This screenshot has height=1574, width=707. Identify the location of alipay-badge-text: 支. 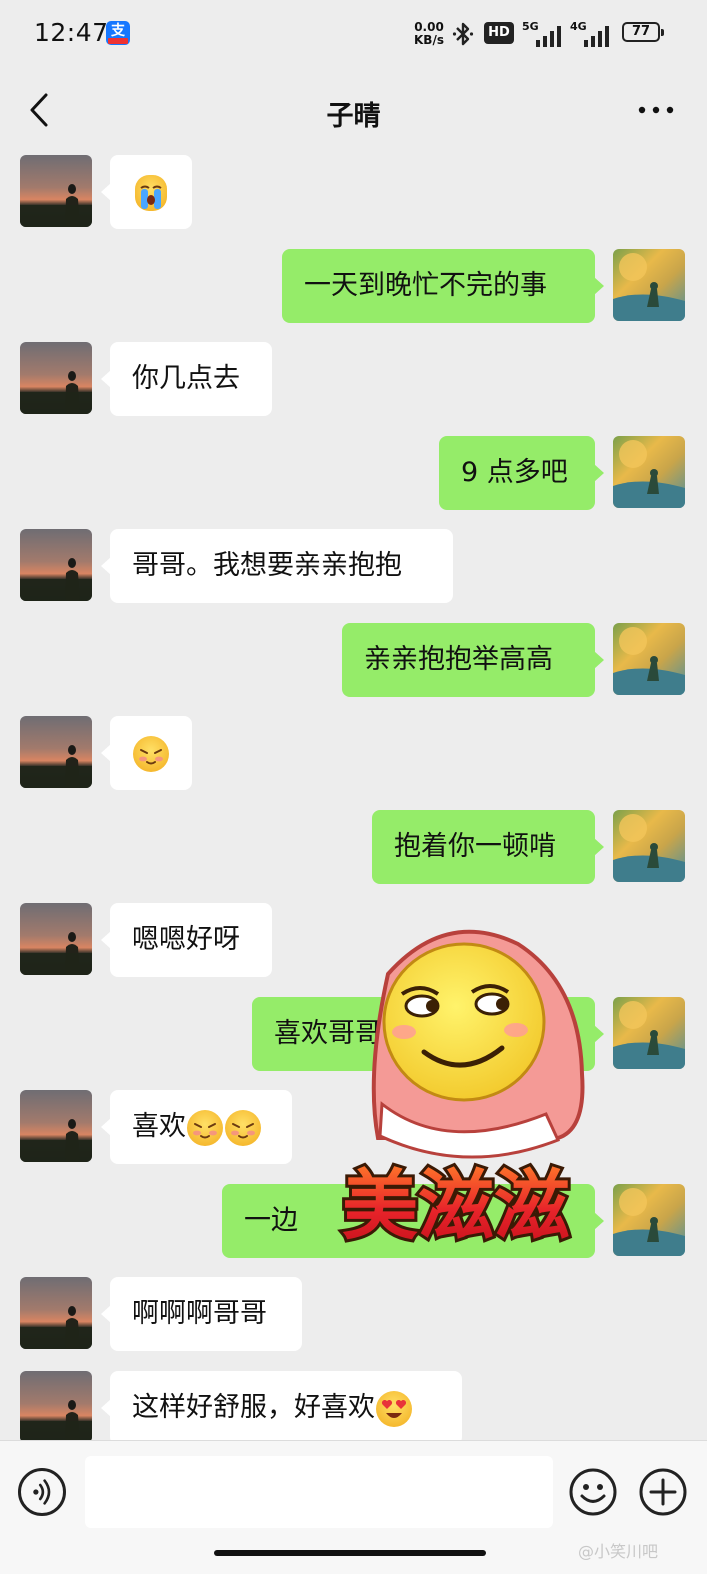
(118, 31).